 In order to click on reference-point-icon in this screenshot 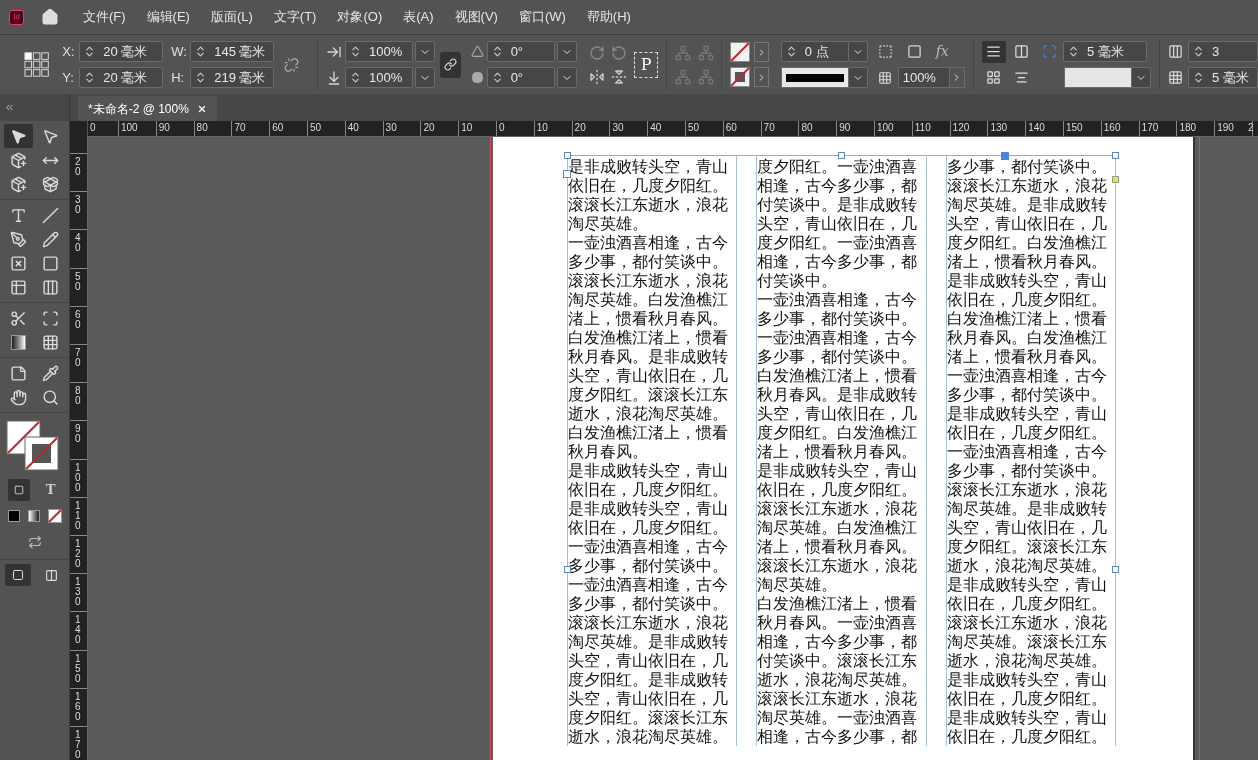, I will do `click(37, 64)`.